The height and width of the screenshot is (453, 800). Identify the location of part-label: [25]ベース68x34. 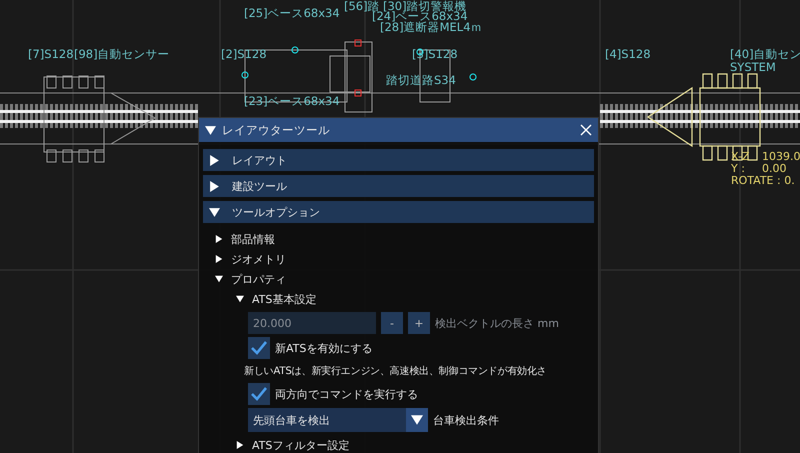
(292, 13).